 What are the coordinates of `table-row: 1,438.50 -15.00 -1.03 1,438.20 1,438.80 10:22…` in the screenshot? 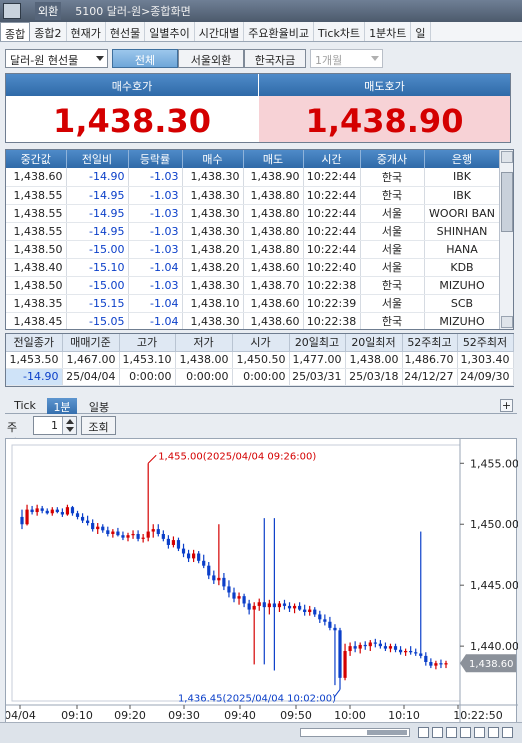 It's located at (253, 249).